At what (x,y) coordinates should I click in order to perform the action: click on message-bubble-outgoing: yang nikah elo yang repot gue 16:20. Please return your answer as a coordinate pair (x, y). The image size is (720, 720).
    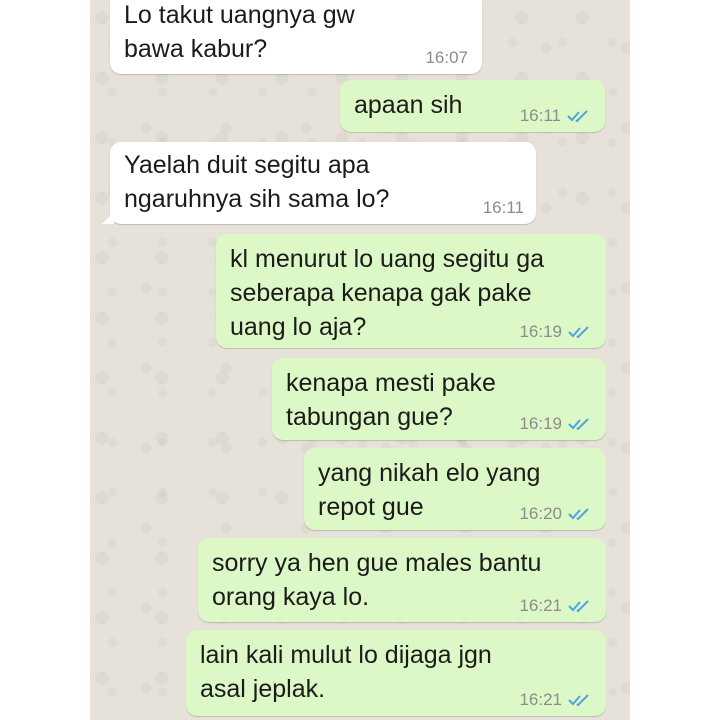
    Looking at the image, I should click on (455, 489).